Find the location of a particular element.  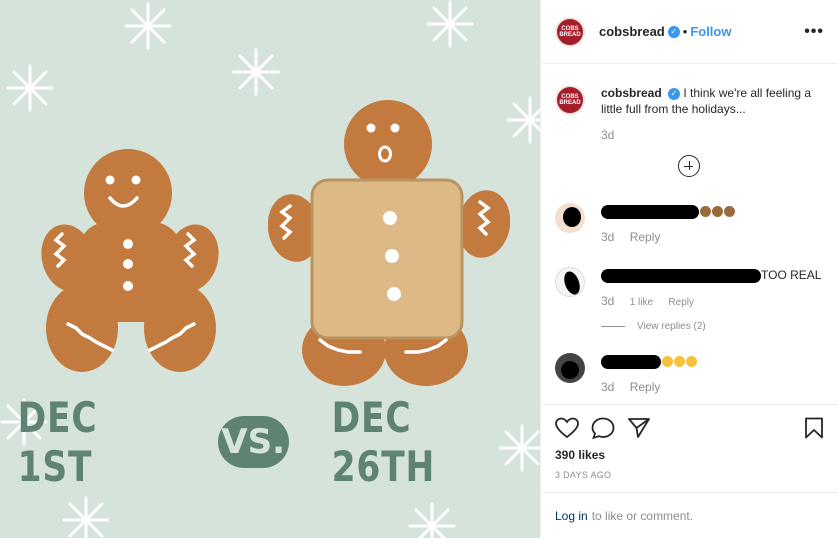

caption-meta: 3d is located at coordinates (716, 135).